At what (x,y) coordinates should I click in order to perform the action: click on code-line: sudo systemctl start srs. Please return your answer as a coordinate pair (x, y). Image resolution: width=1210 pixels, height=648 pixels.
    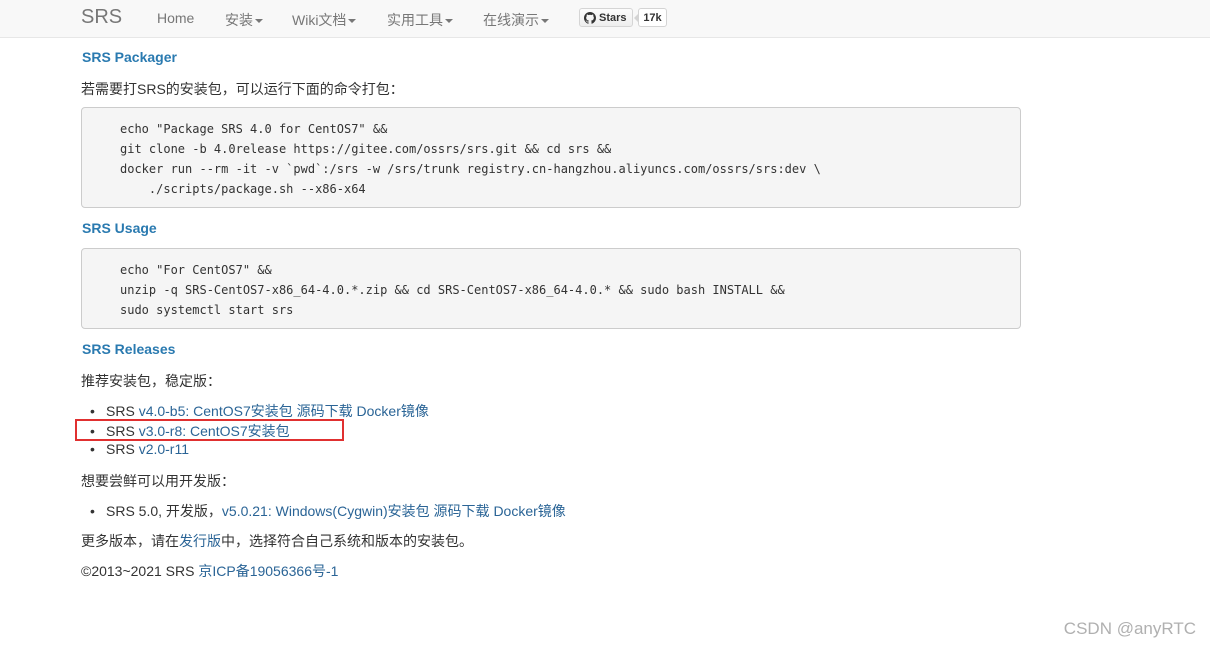
    Looking at the image, I should click on (207, 310).